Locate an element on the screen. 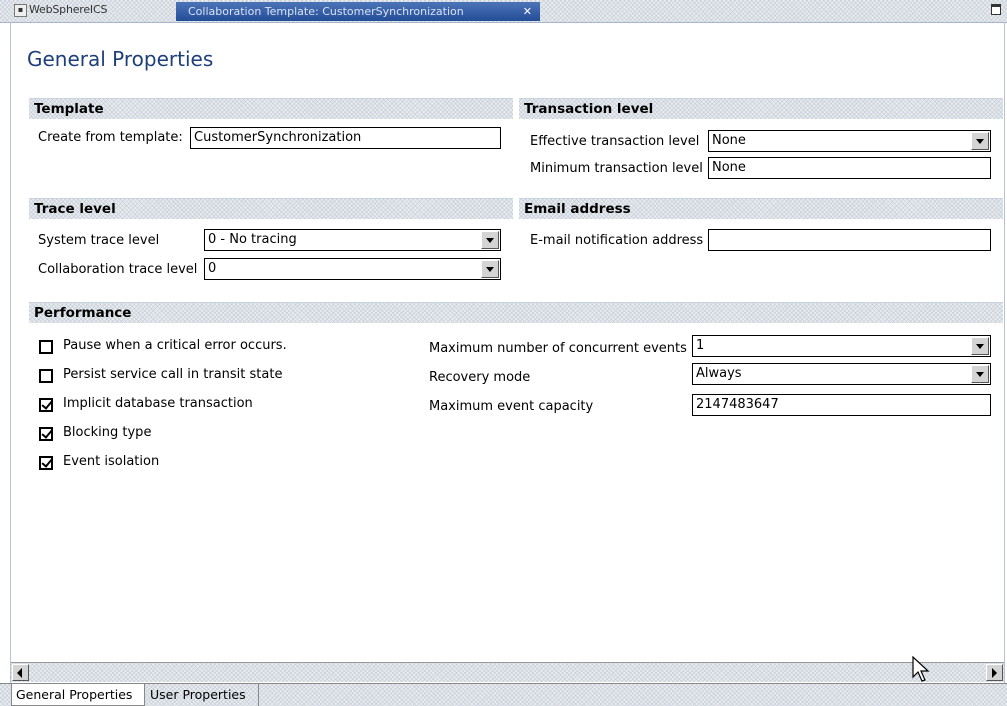 Image resolution: width=1007 pixels, height=706 pixels. email-notification-label: E-mail notification address is located at coordinates (617, 240).